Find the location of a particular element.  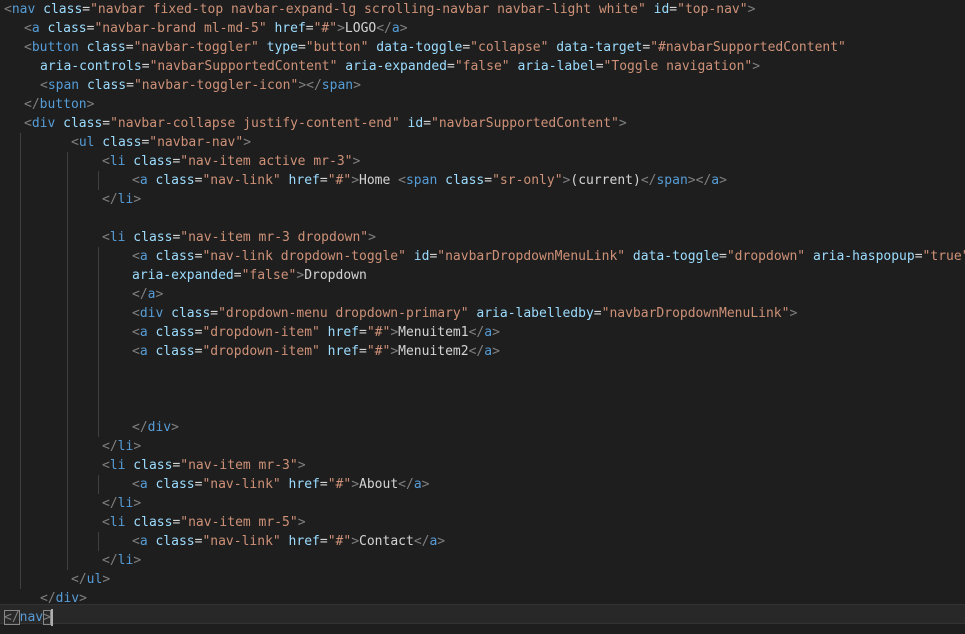

code-line: </nav> is located at coordinates (482, 617).